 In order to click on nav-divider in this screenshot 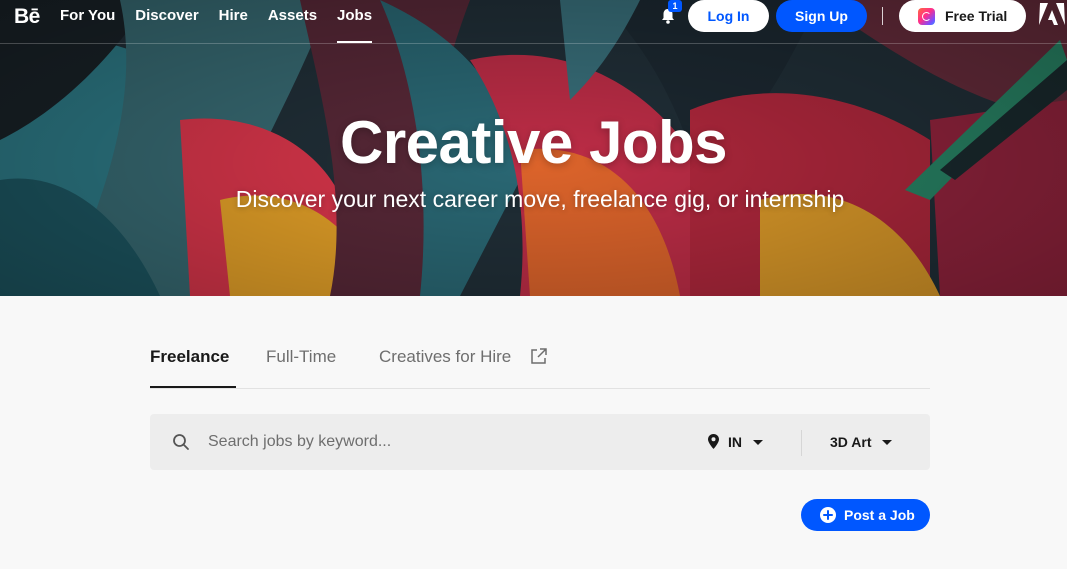, I will do `click(882, 16)`.